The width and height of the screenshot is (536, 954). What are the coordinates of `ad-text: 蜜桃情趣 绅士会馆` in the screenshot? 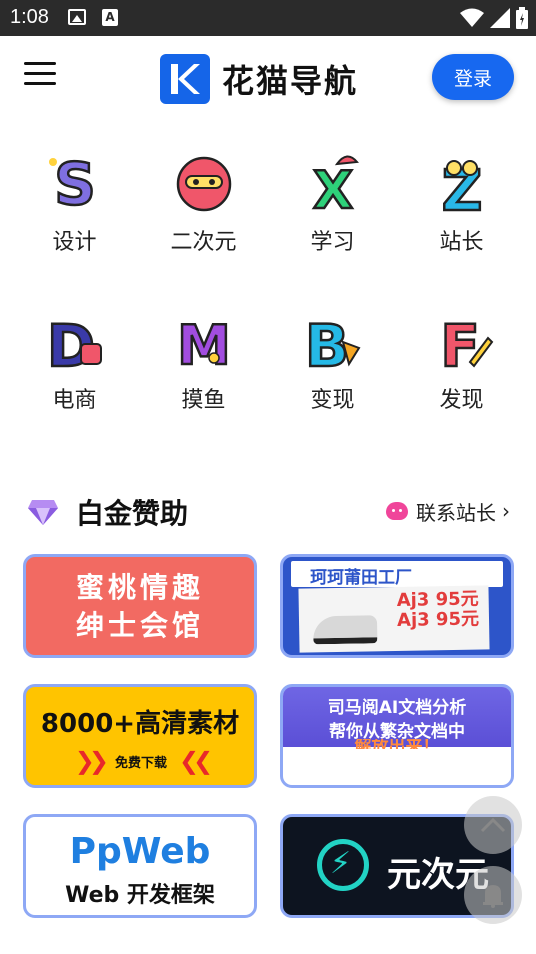 It's located at (139, 606).